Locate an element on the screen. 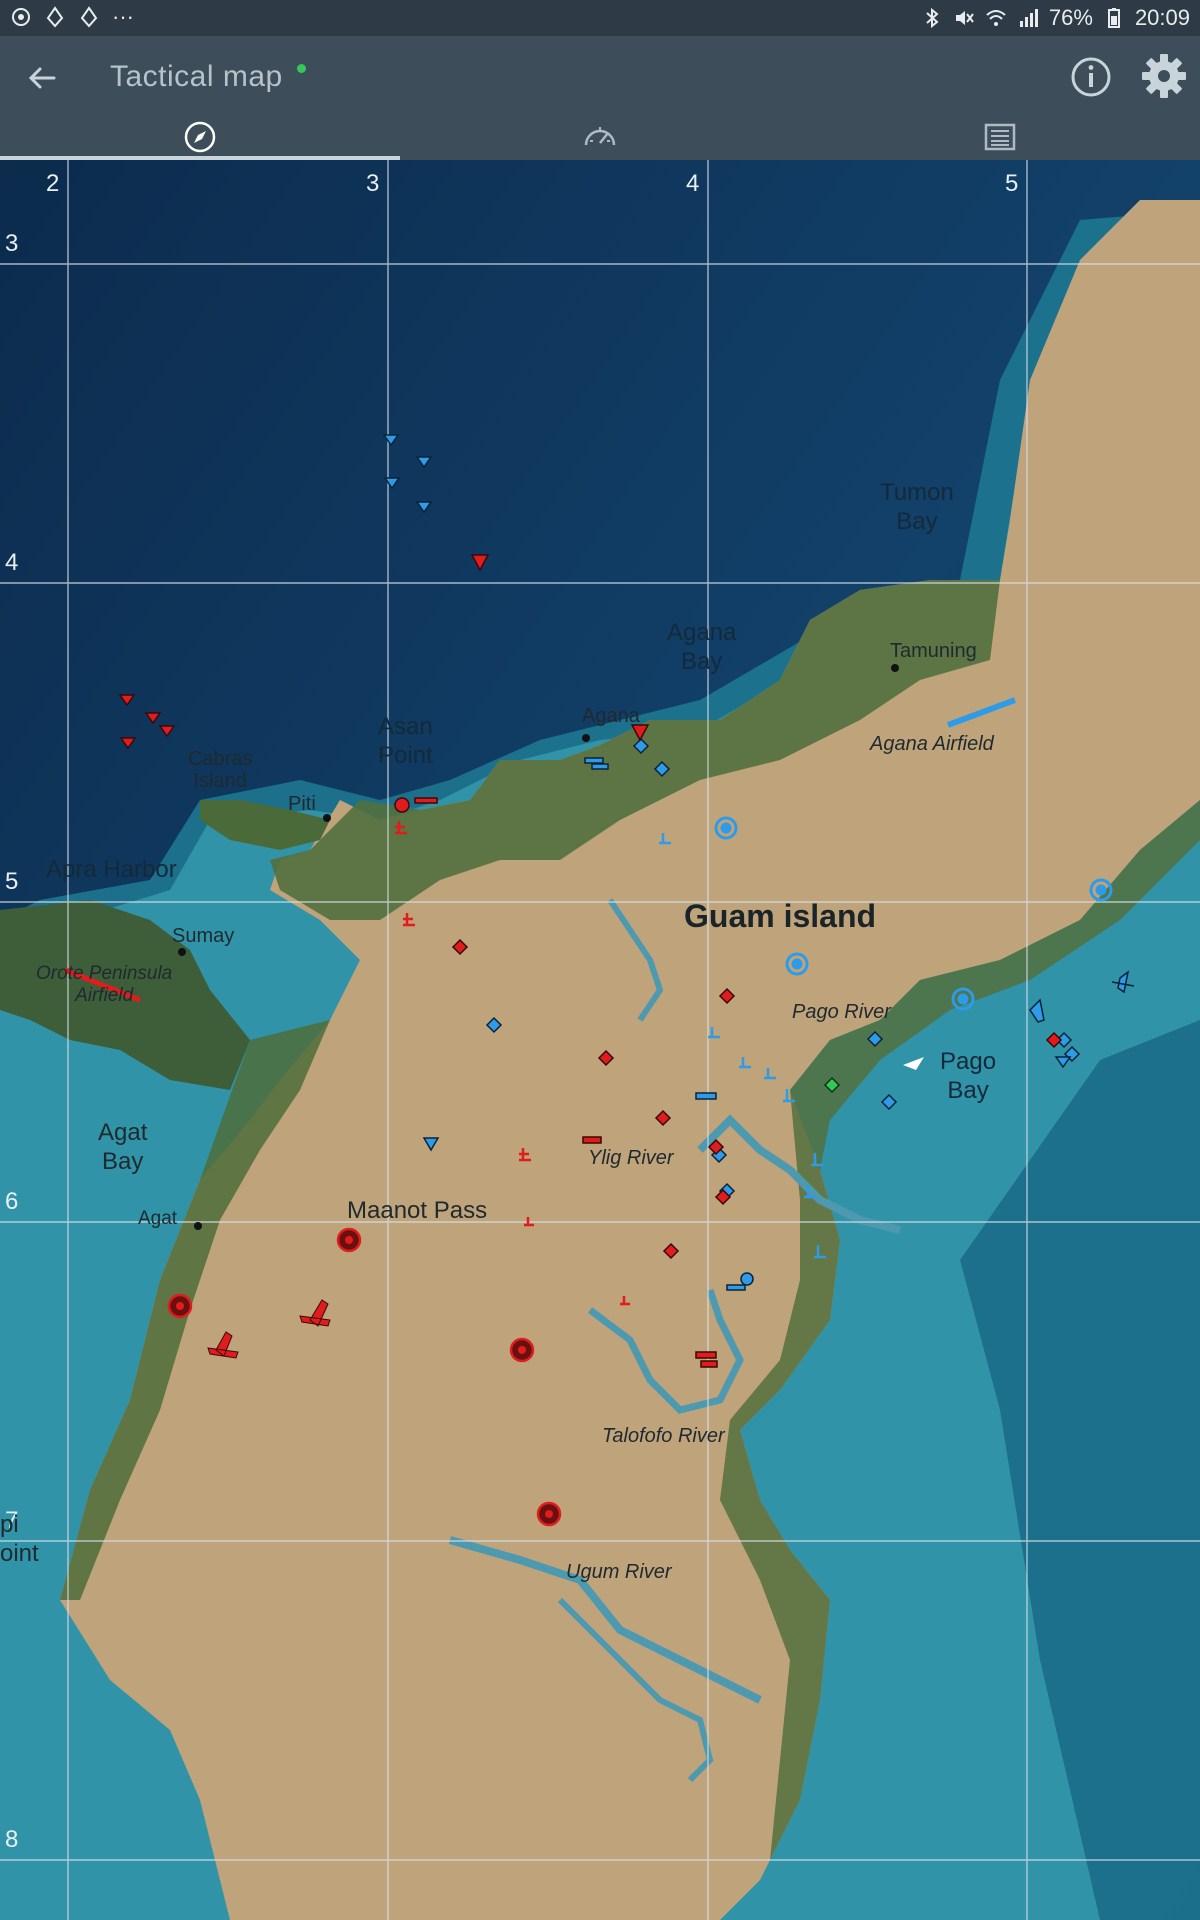 The height and width of the screenshot is (1920, 1200). wifi-icon is located at coordinates (996, 18).